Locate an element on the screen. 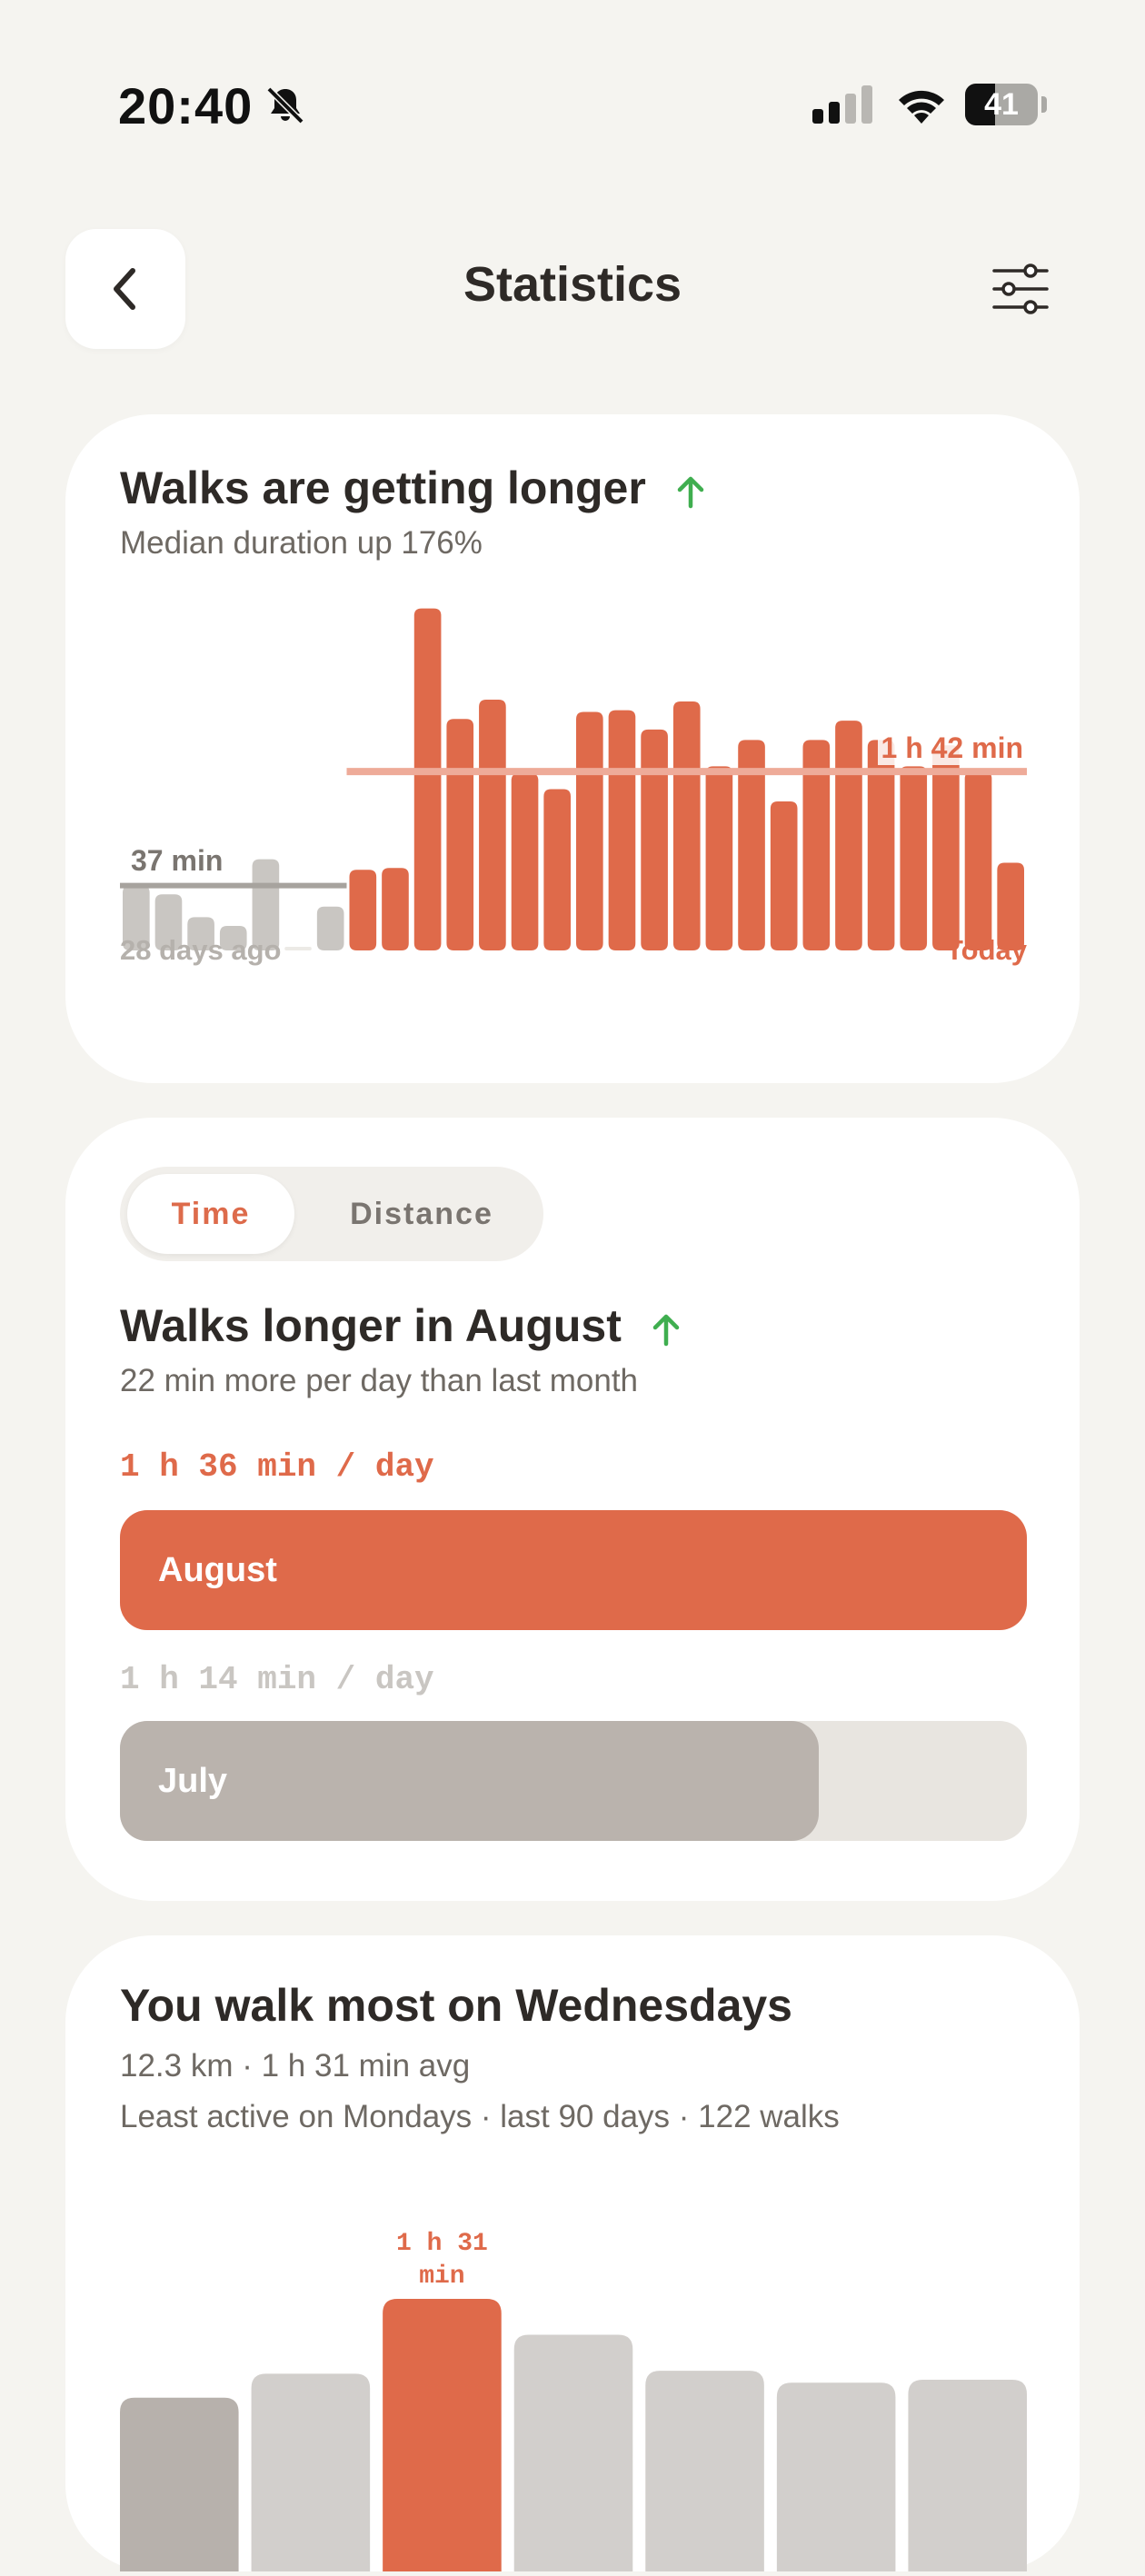 This screenshot has height=2576, width=1145. august-bar-track: August is located at coordinates (573, 1570).